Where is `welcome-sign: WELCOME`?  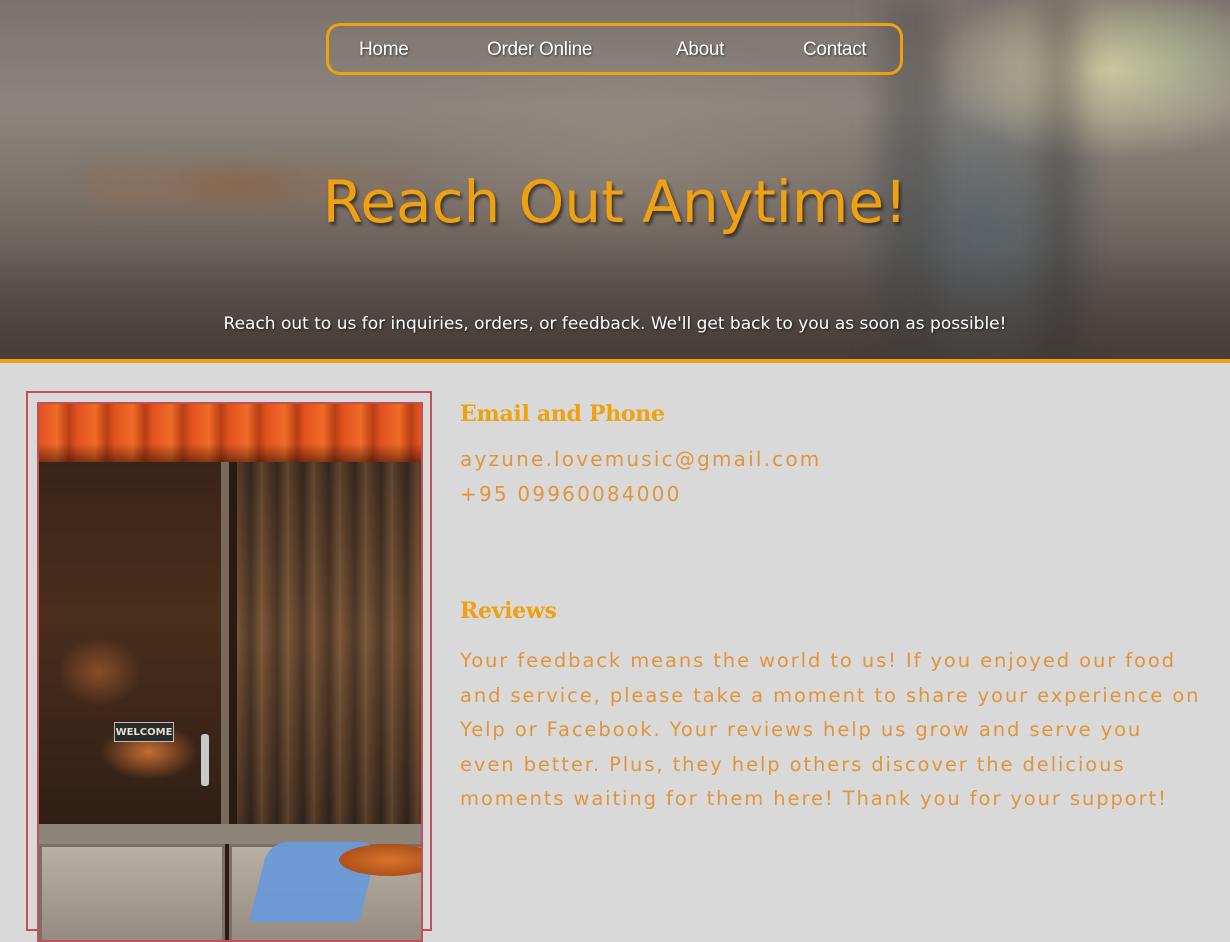 welcome-sign: WELCOME is located at coordinates (144, 732).